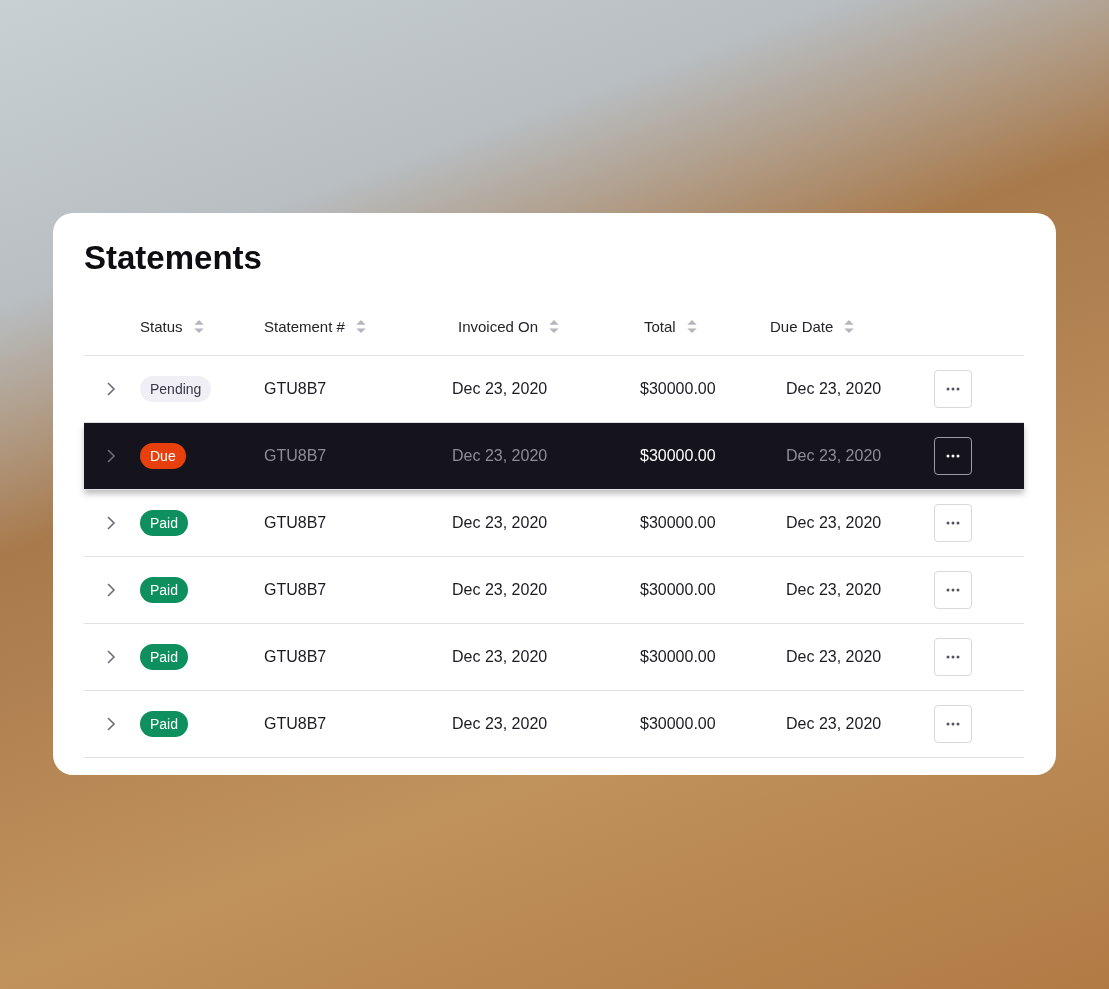  What do you see at coordinates (163, 456) in the screenshot?
I see `status-badge: Due` at bounding box center [163, 456].